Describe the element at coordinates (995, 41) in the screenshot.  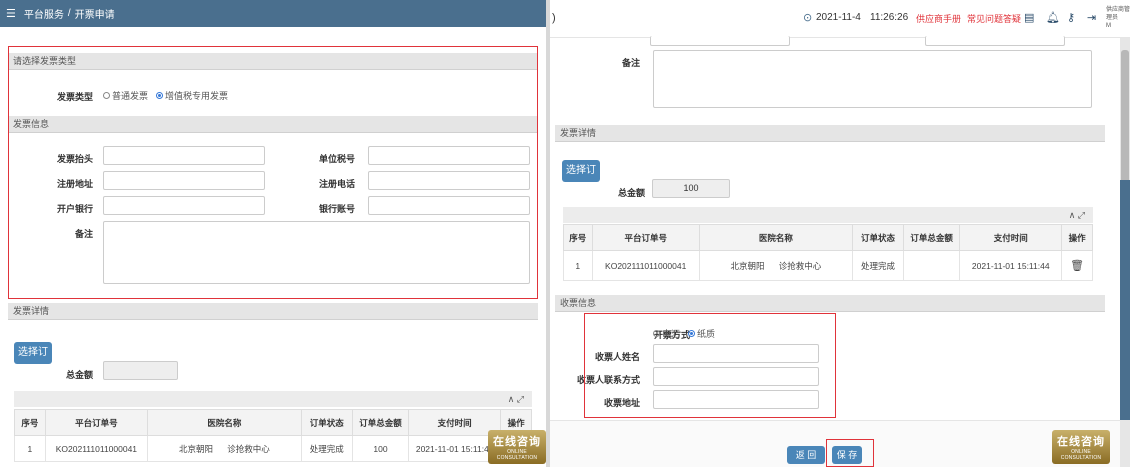
I see `partial-input-top-right` at that location.